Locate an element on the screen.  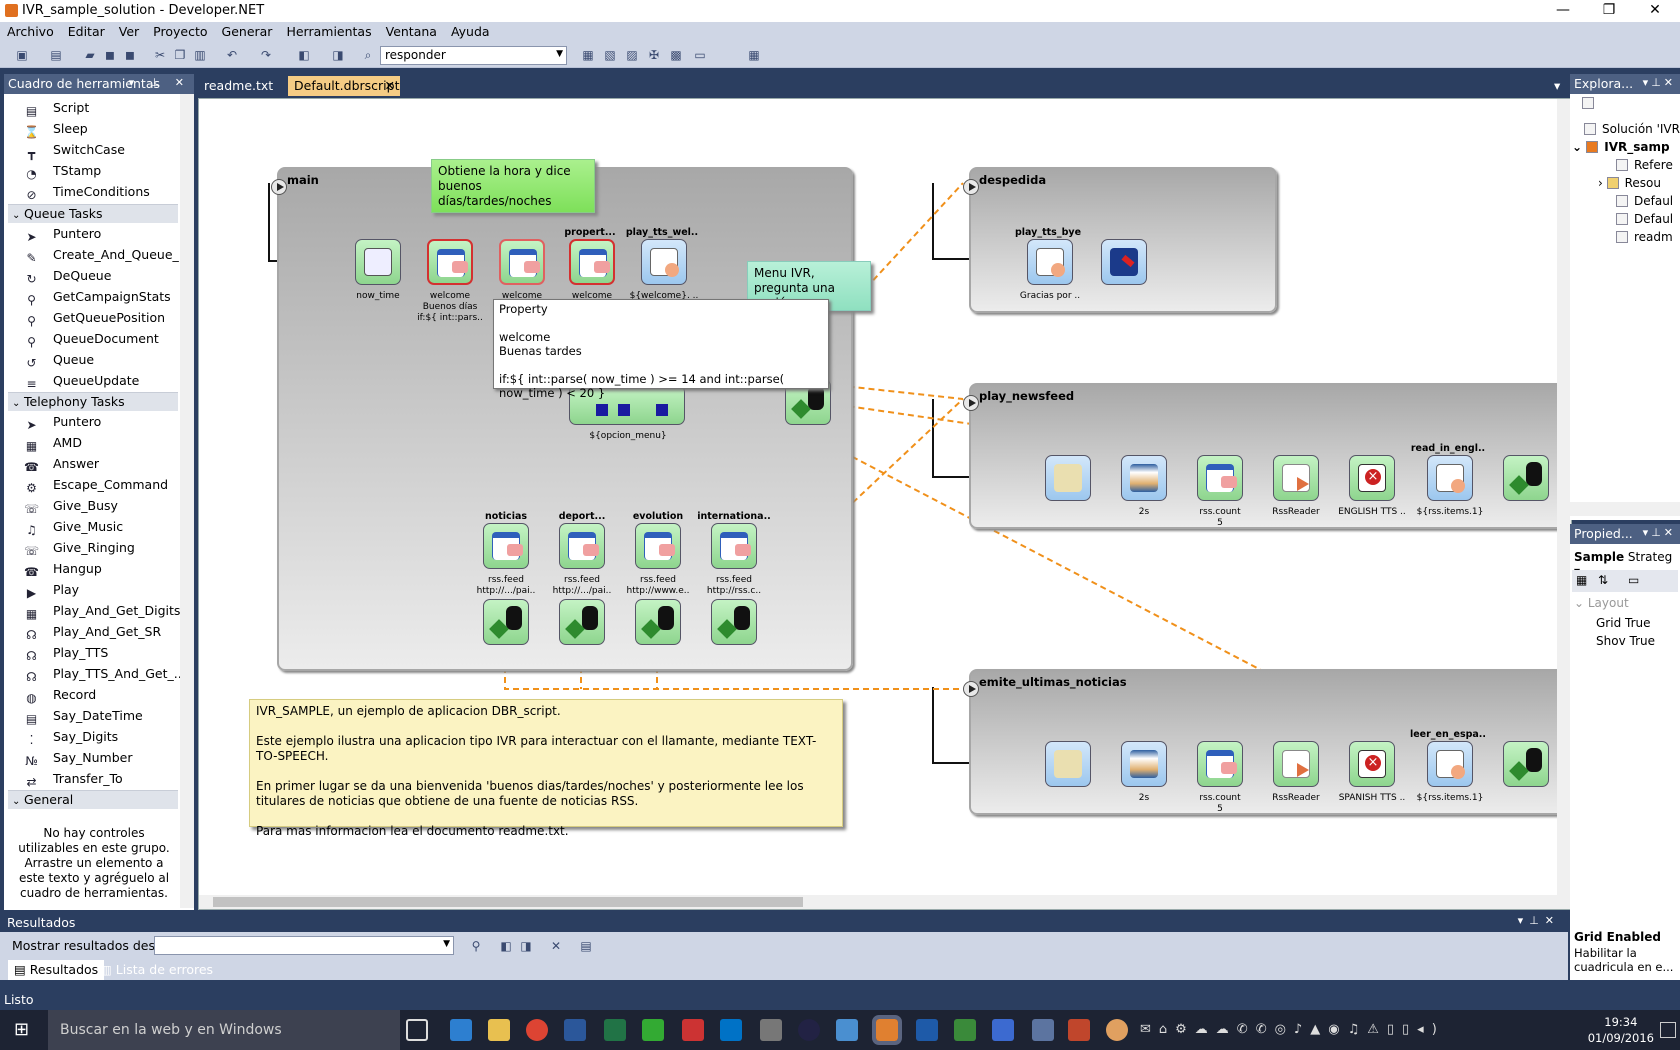
calculator-icon is located at coordinates (771, 1030).